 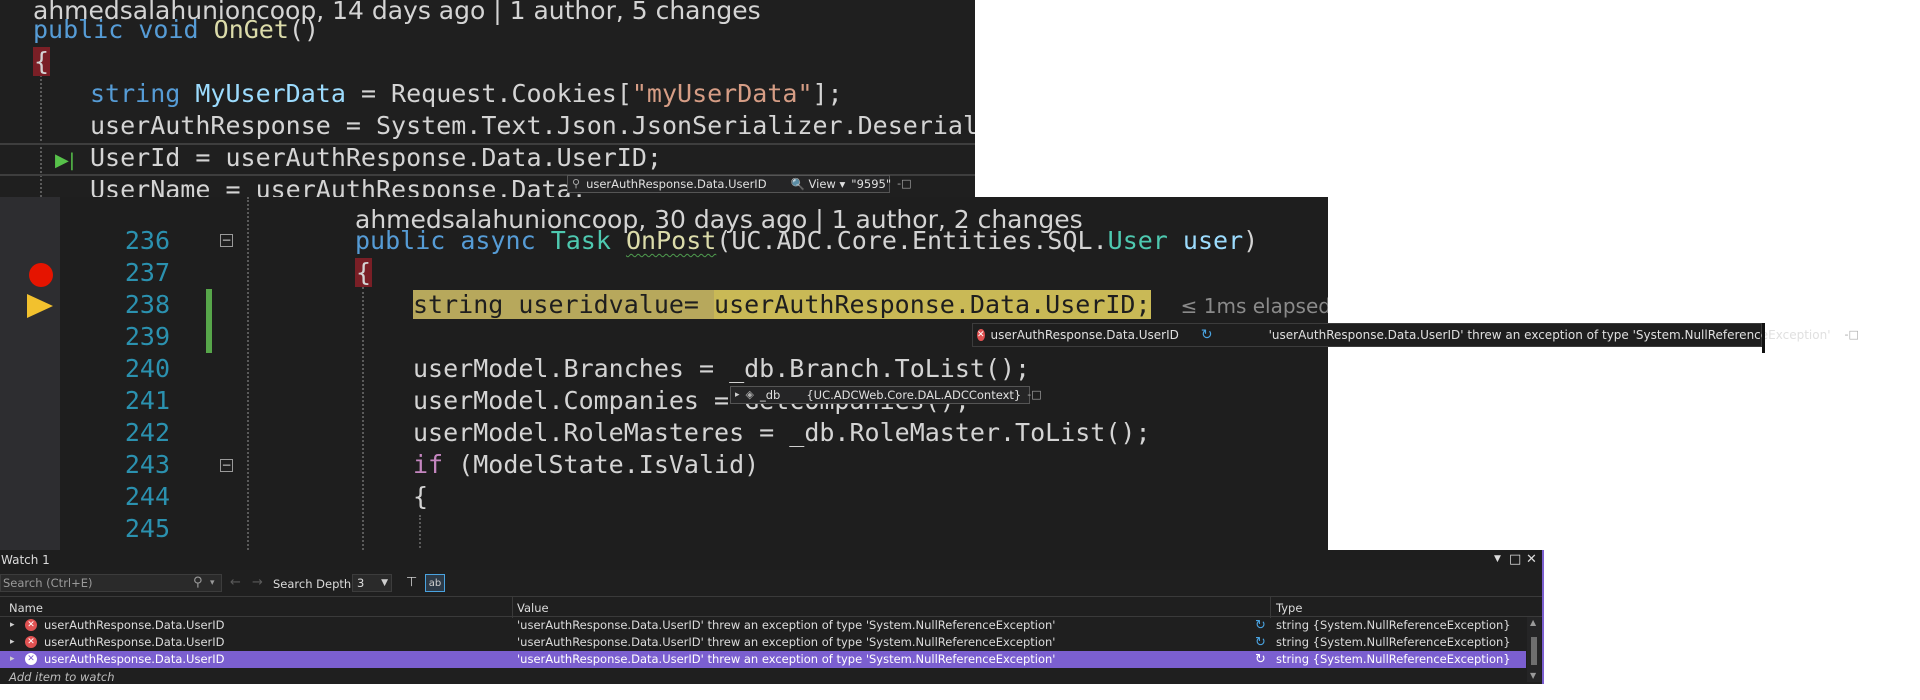 What do you see at coordinates (40, 306) in the screenshot?
I see `execution-arrow-icon` at bounding box center [40, 306].